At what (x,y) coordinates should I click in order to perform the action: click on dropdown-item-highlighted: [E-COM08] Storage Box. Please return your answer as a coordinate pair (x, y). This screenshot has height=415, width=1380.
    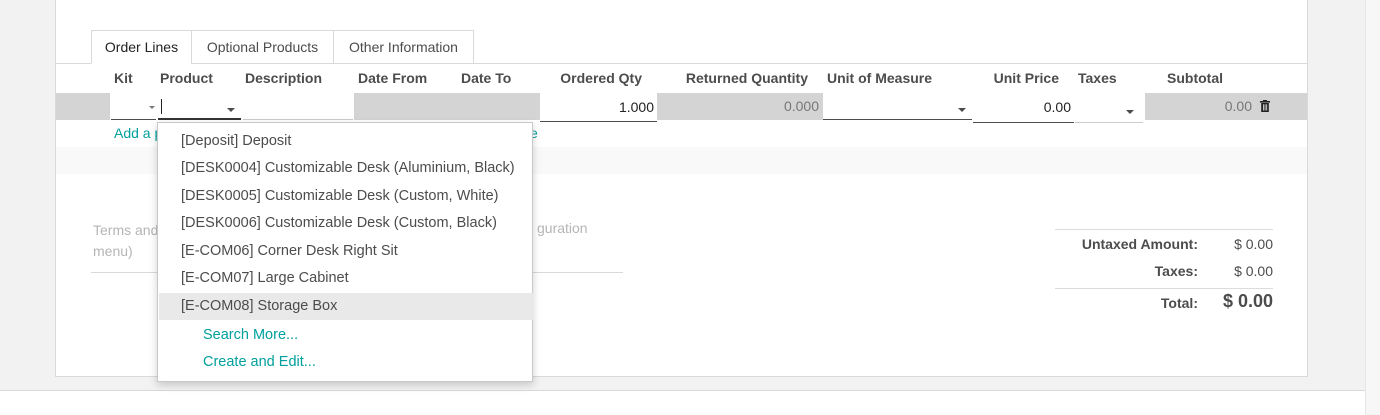
    Looking at the image, I should click on (346, 306).